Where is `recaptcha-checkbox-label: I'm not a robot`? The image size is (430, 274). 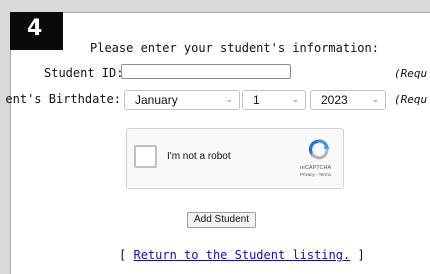 recaptcha-checkbox-label: I'm not a robot is located at coordinates (199, 156).